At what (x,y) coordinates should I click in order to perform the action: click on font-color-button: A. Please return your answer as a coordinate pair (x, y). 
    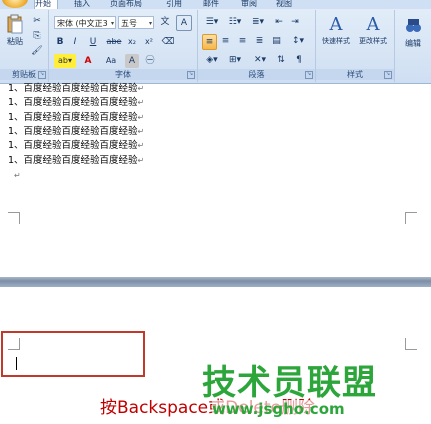
    Looking at the image, I should click on (88, 61).